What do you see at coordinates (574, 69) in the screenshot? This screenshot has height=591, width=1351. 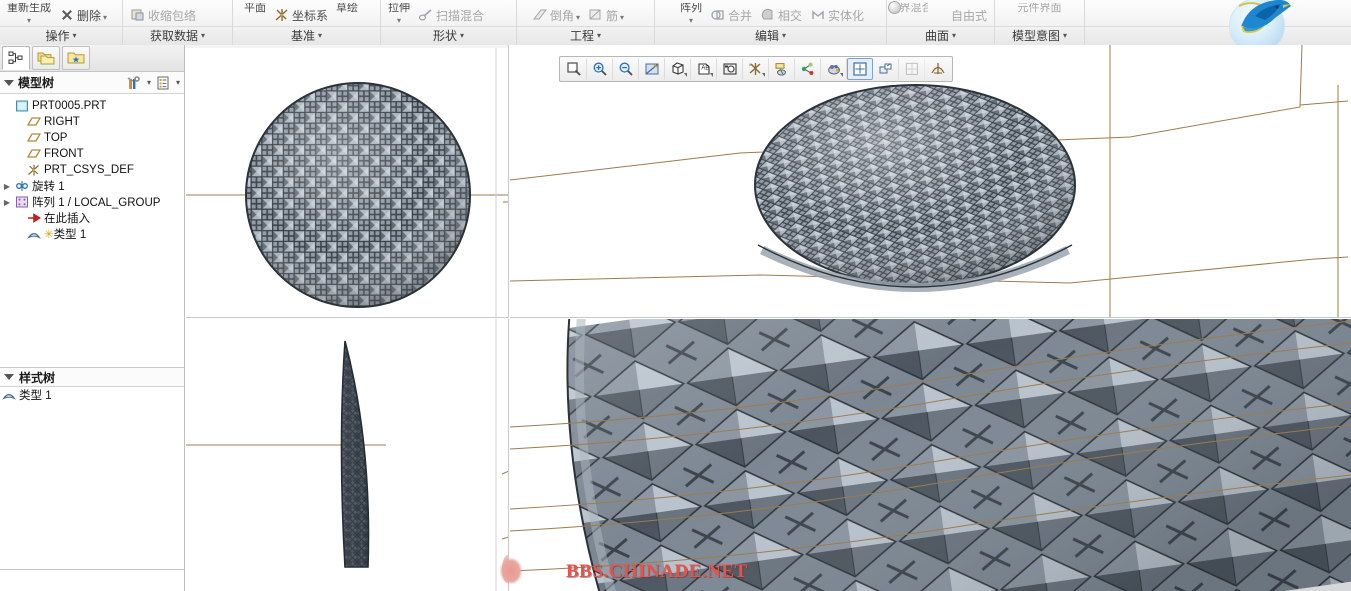 I see `refit-button` at bounding box center [574, 69].